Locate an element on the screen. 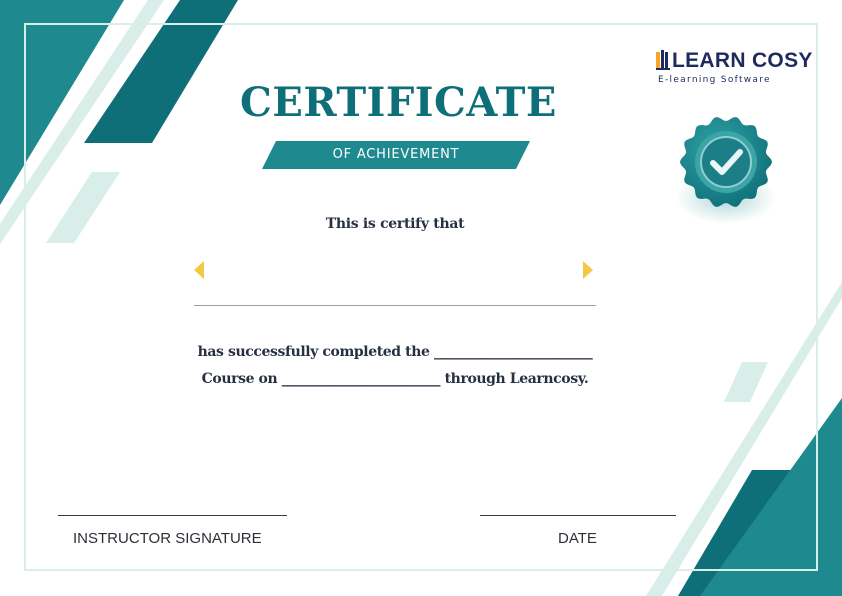 This screenshot has width=842, height=596. instructor-signature-label: INSTRUCTOR SIGNATURE is located at coordinates (167, 538).